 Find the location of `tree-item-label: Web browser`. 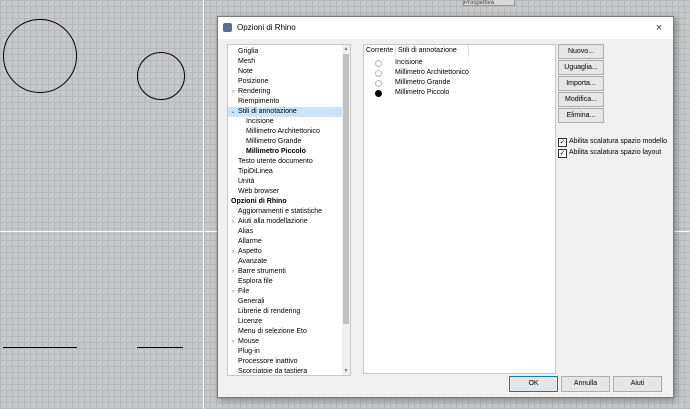

tree-item-label: Web browser is located at coordinates (259, 191).